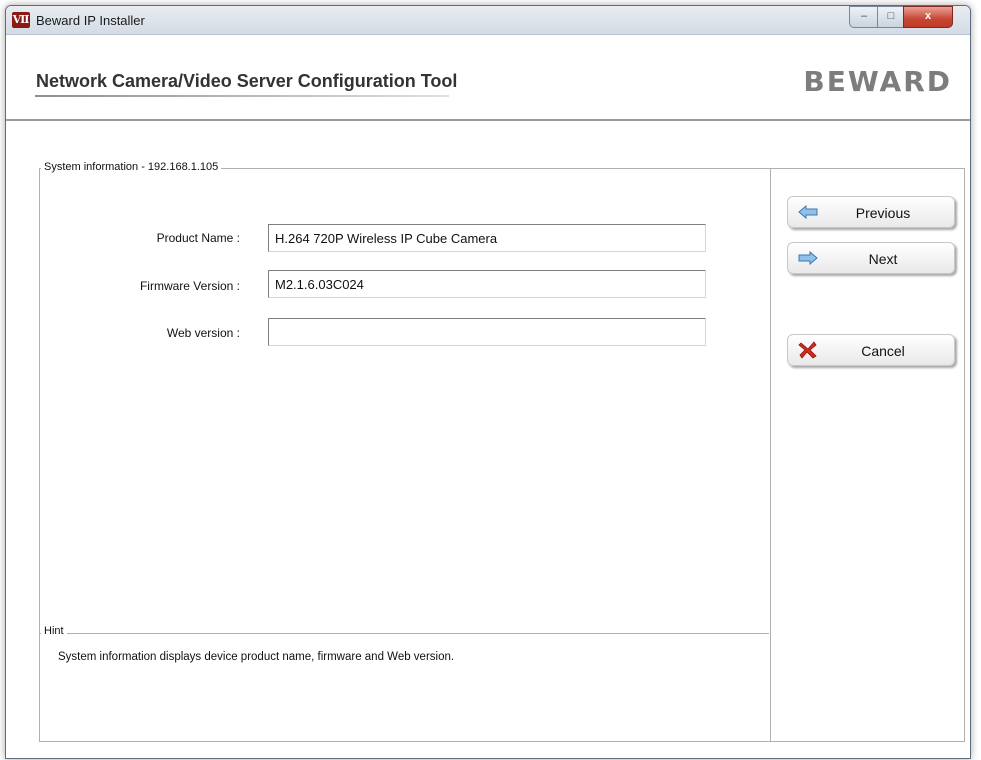 Image resolution: width=981 pixels, height=760 pixels. I want to click on previous-button: Previous, so click(871, 212).